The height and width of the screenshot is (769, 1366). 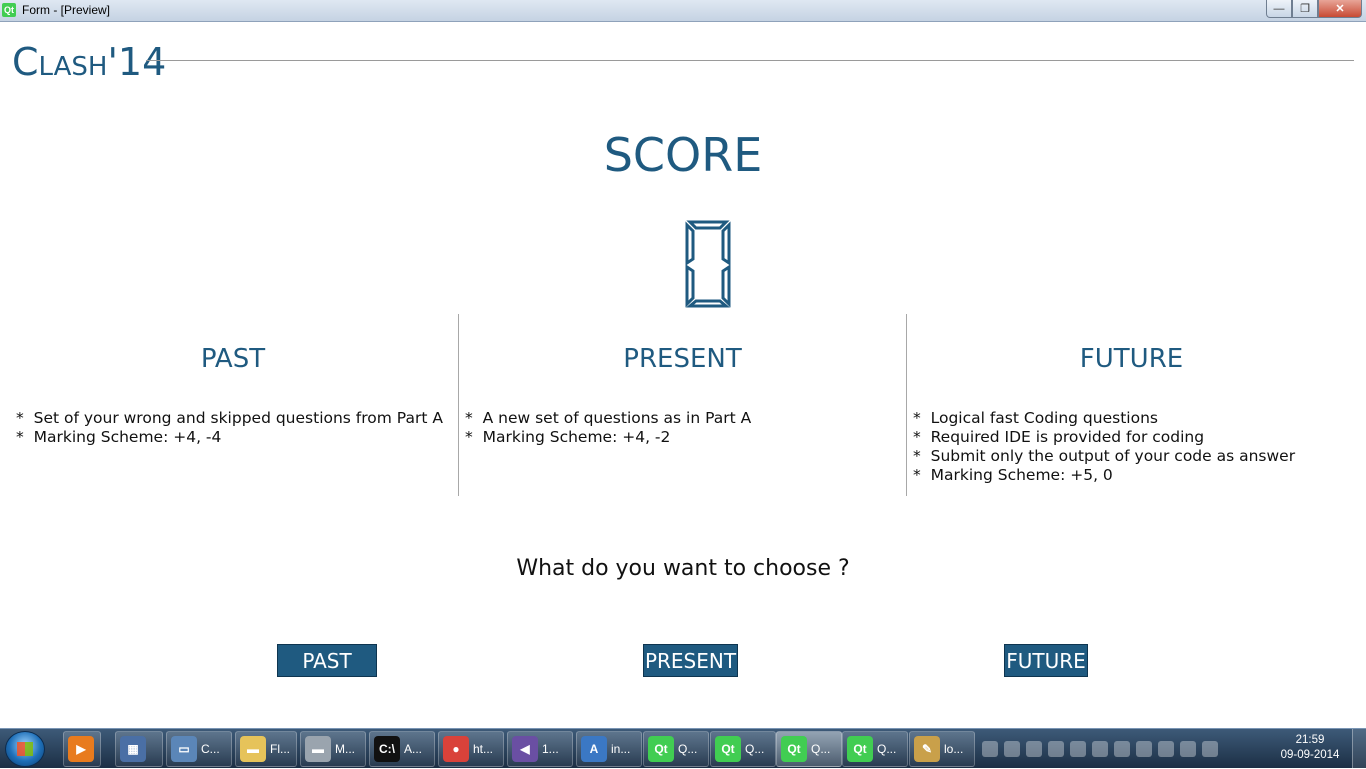 What do you see at coordinates (9, 10) in the screenshot?
I see `qt-icon: Qt` at bounding box center [9, 10].